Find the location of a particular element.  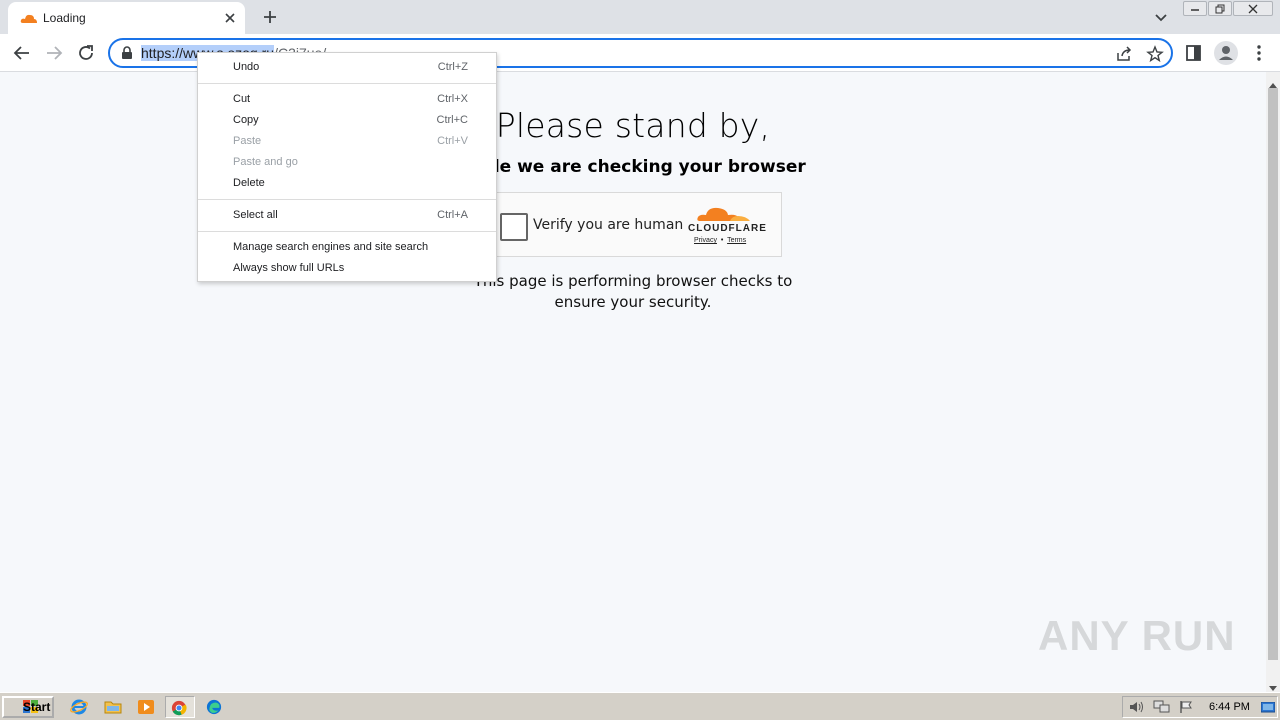

terms-link: Terms is located at coordinates (736, 240).